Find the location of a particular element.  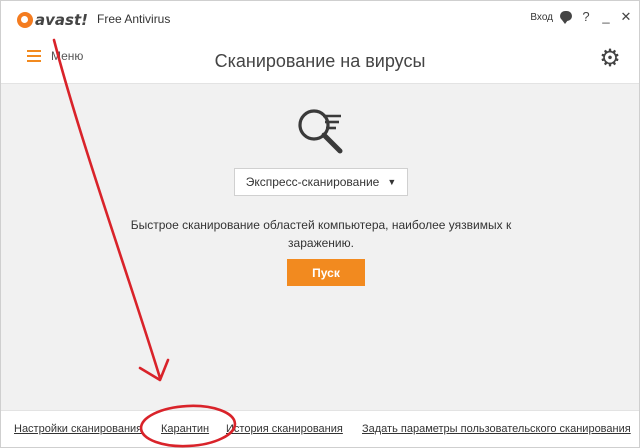

avast-logo-icon is located at coordinates (25, 20).